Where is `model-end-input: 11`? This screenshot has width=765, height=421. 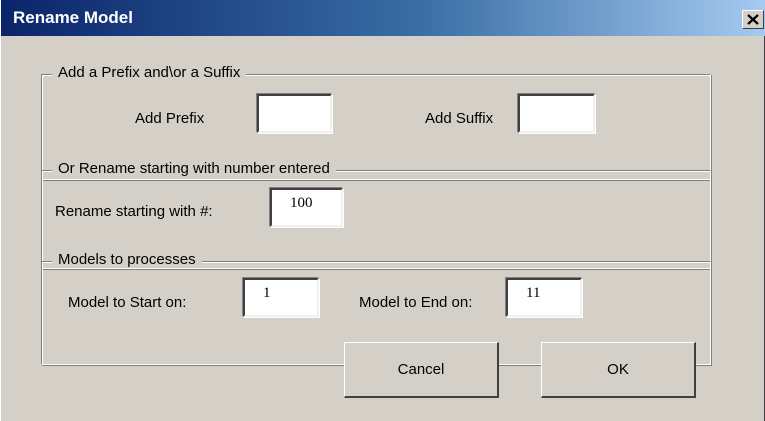
model-end-input: 11 is located at coordinates (544, 297).